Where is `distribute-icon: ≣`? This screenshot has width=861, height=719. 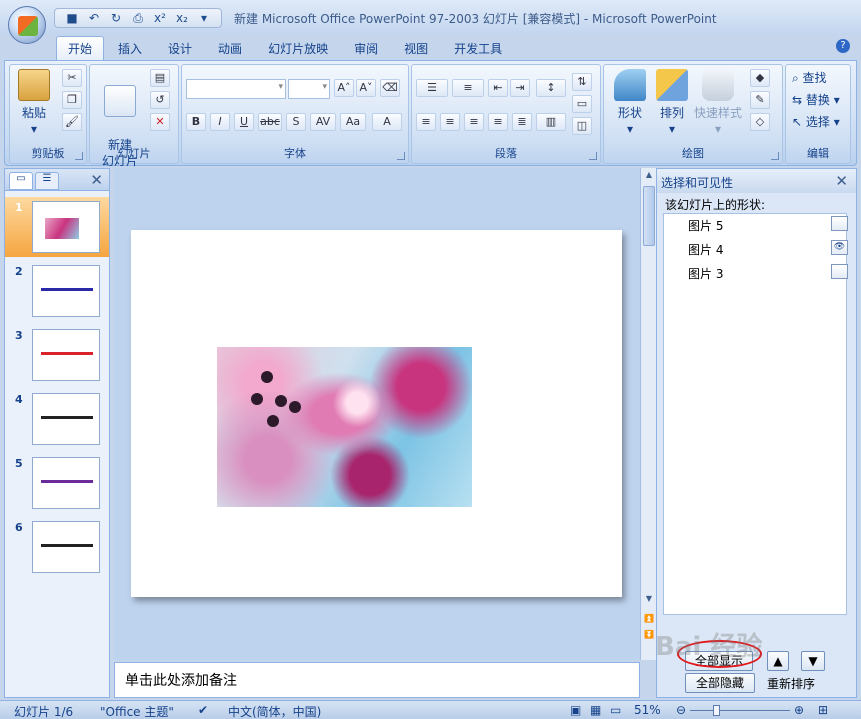
distribute-icon: ≣ is located at coordinates (522, 122).